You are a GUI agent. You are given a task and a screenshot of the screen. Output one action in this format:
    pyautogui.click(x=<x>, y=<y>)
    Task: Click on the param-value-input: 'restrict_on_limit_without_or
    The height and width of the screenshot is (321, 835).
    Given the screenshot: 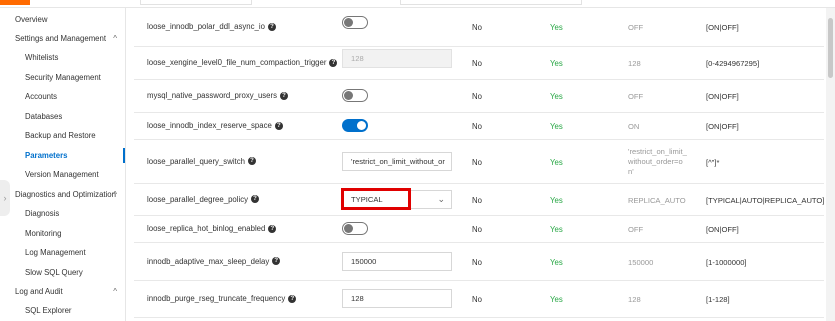 What is the action you would take?
    pyautogui.click(x=397, y=161)
    